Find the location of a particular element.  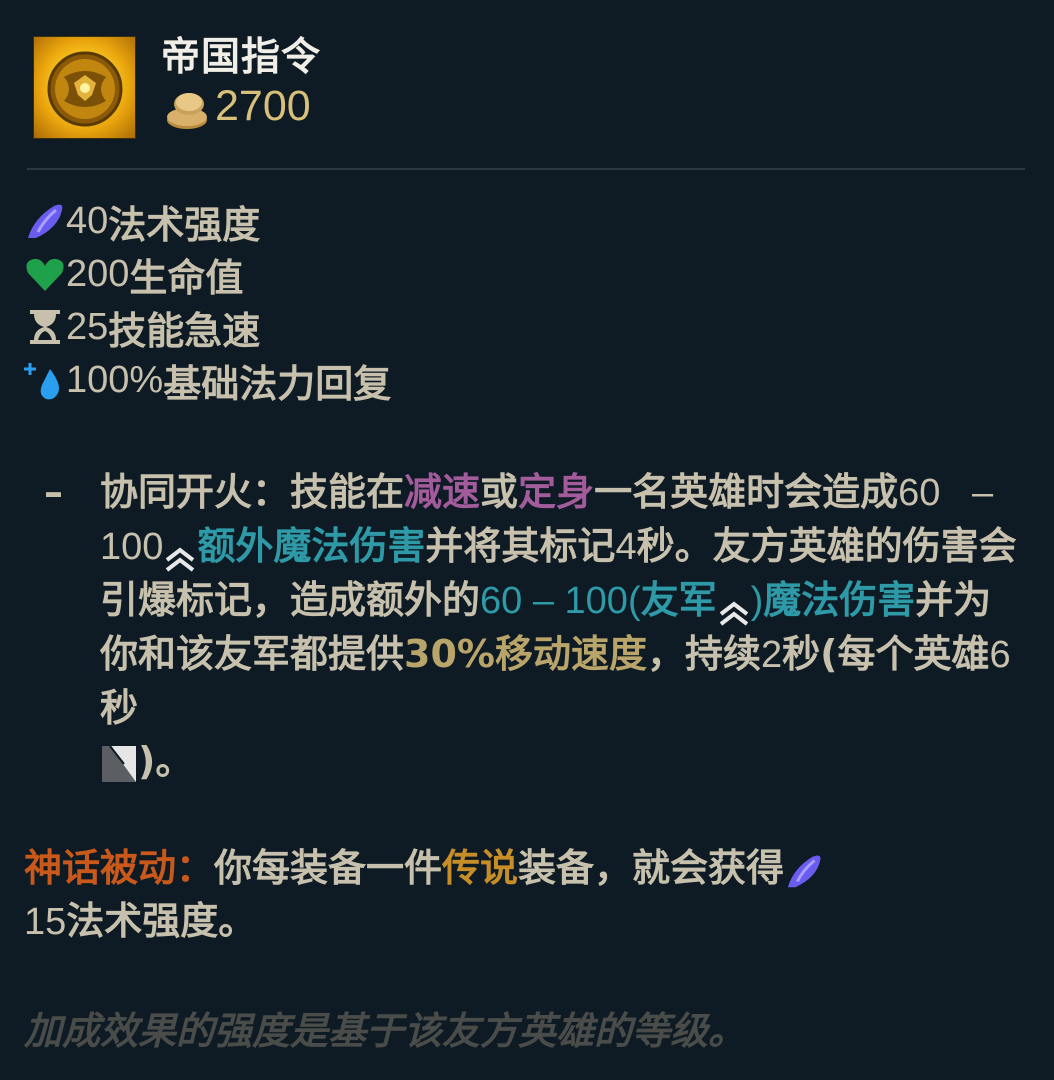

bonus-magic-damage: 额外魔法伤害 is located at coordinates (311, 546).